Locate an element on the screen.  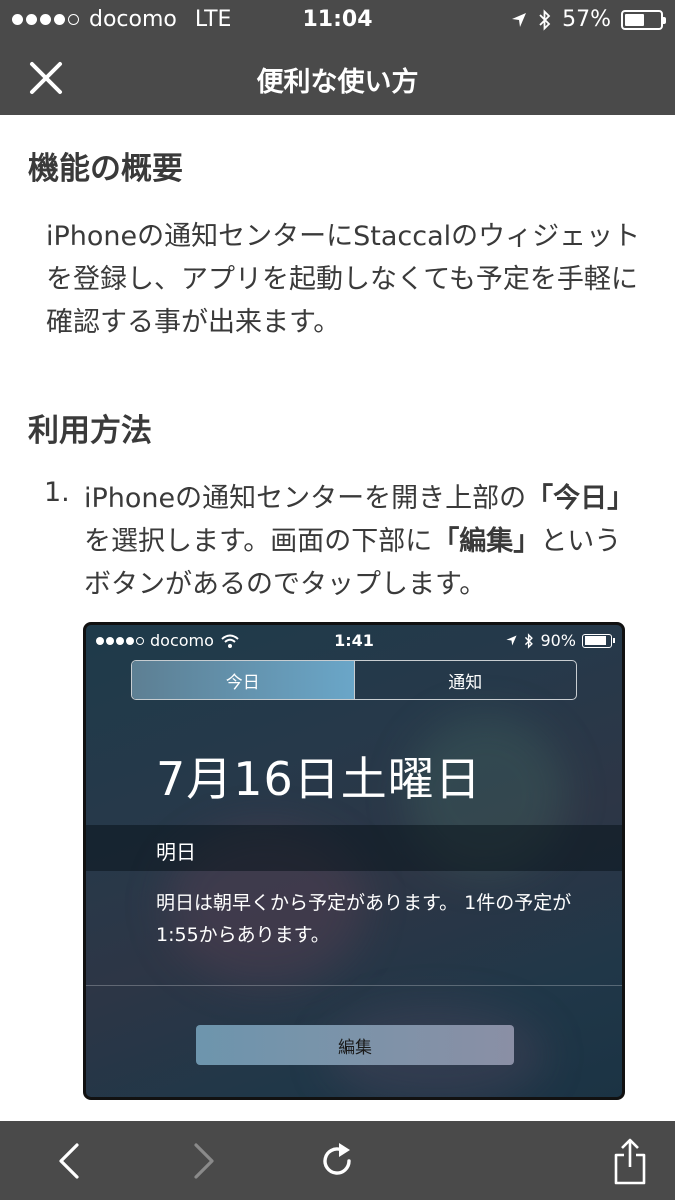
location-arrow-icon is located at coordinates (519, 19).